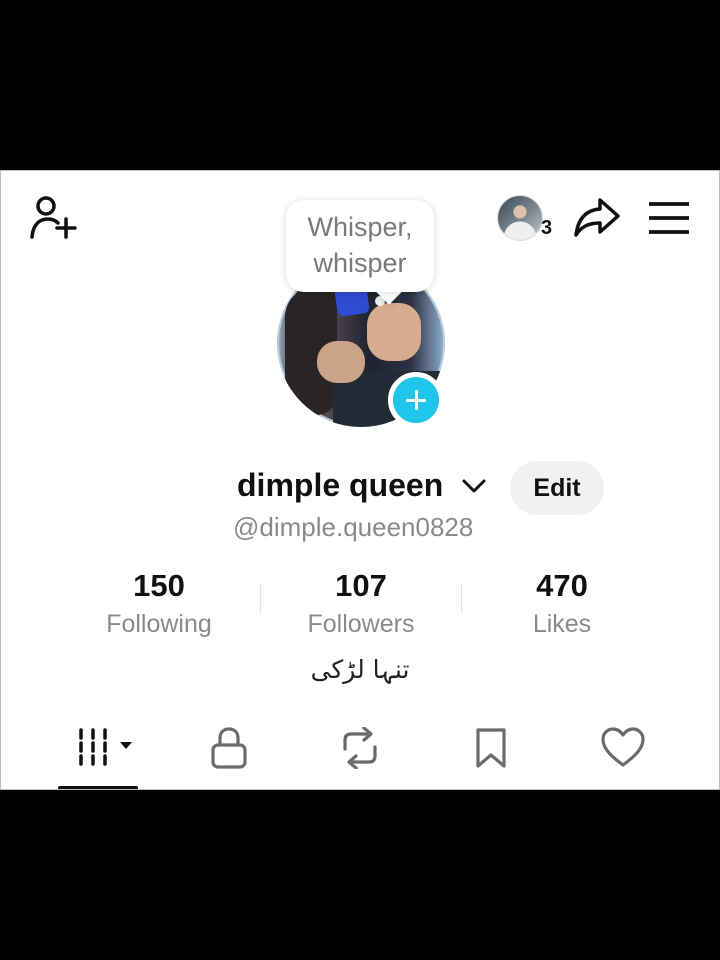 The image size is (720, 960). What do you see at coordinates (361, 603) in the screenshot?
I see `stat-followers: 107 Followers` at bounding box center [361, 603].